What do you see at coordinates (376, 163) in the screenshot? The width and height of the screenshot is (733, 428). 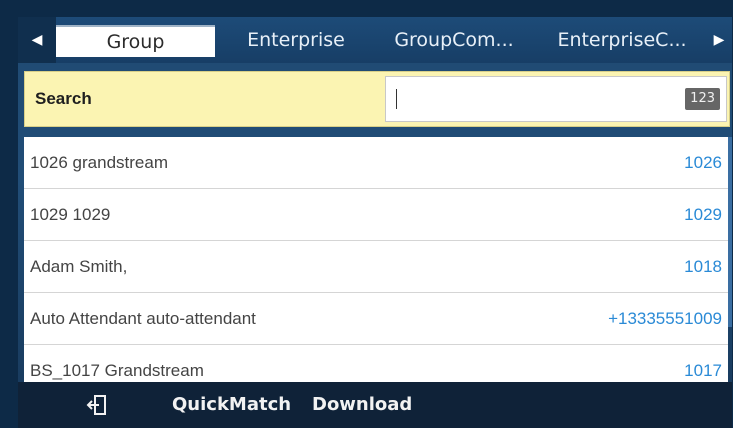 I see `contact-row: 1026 grandstream 1026` at bounding box center [376, 163].